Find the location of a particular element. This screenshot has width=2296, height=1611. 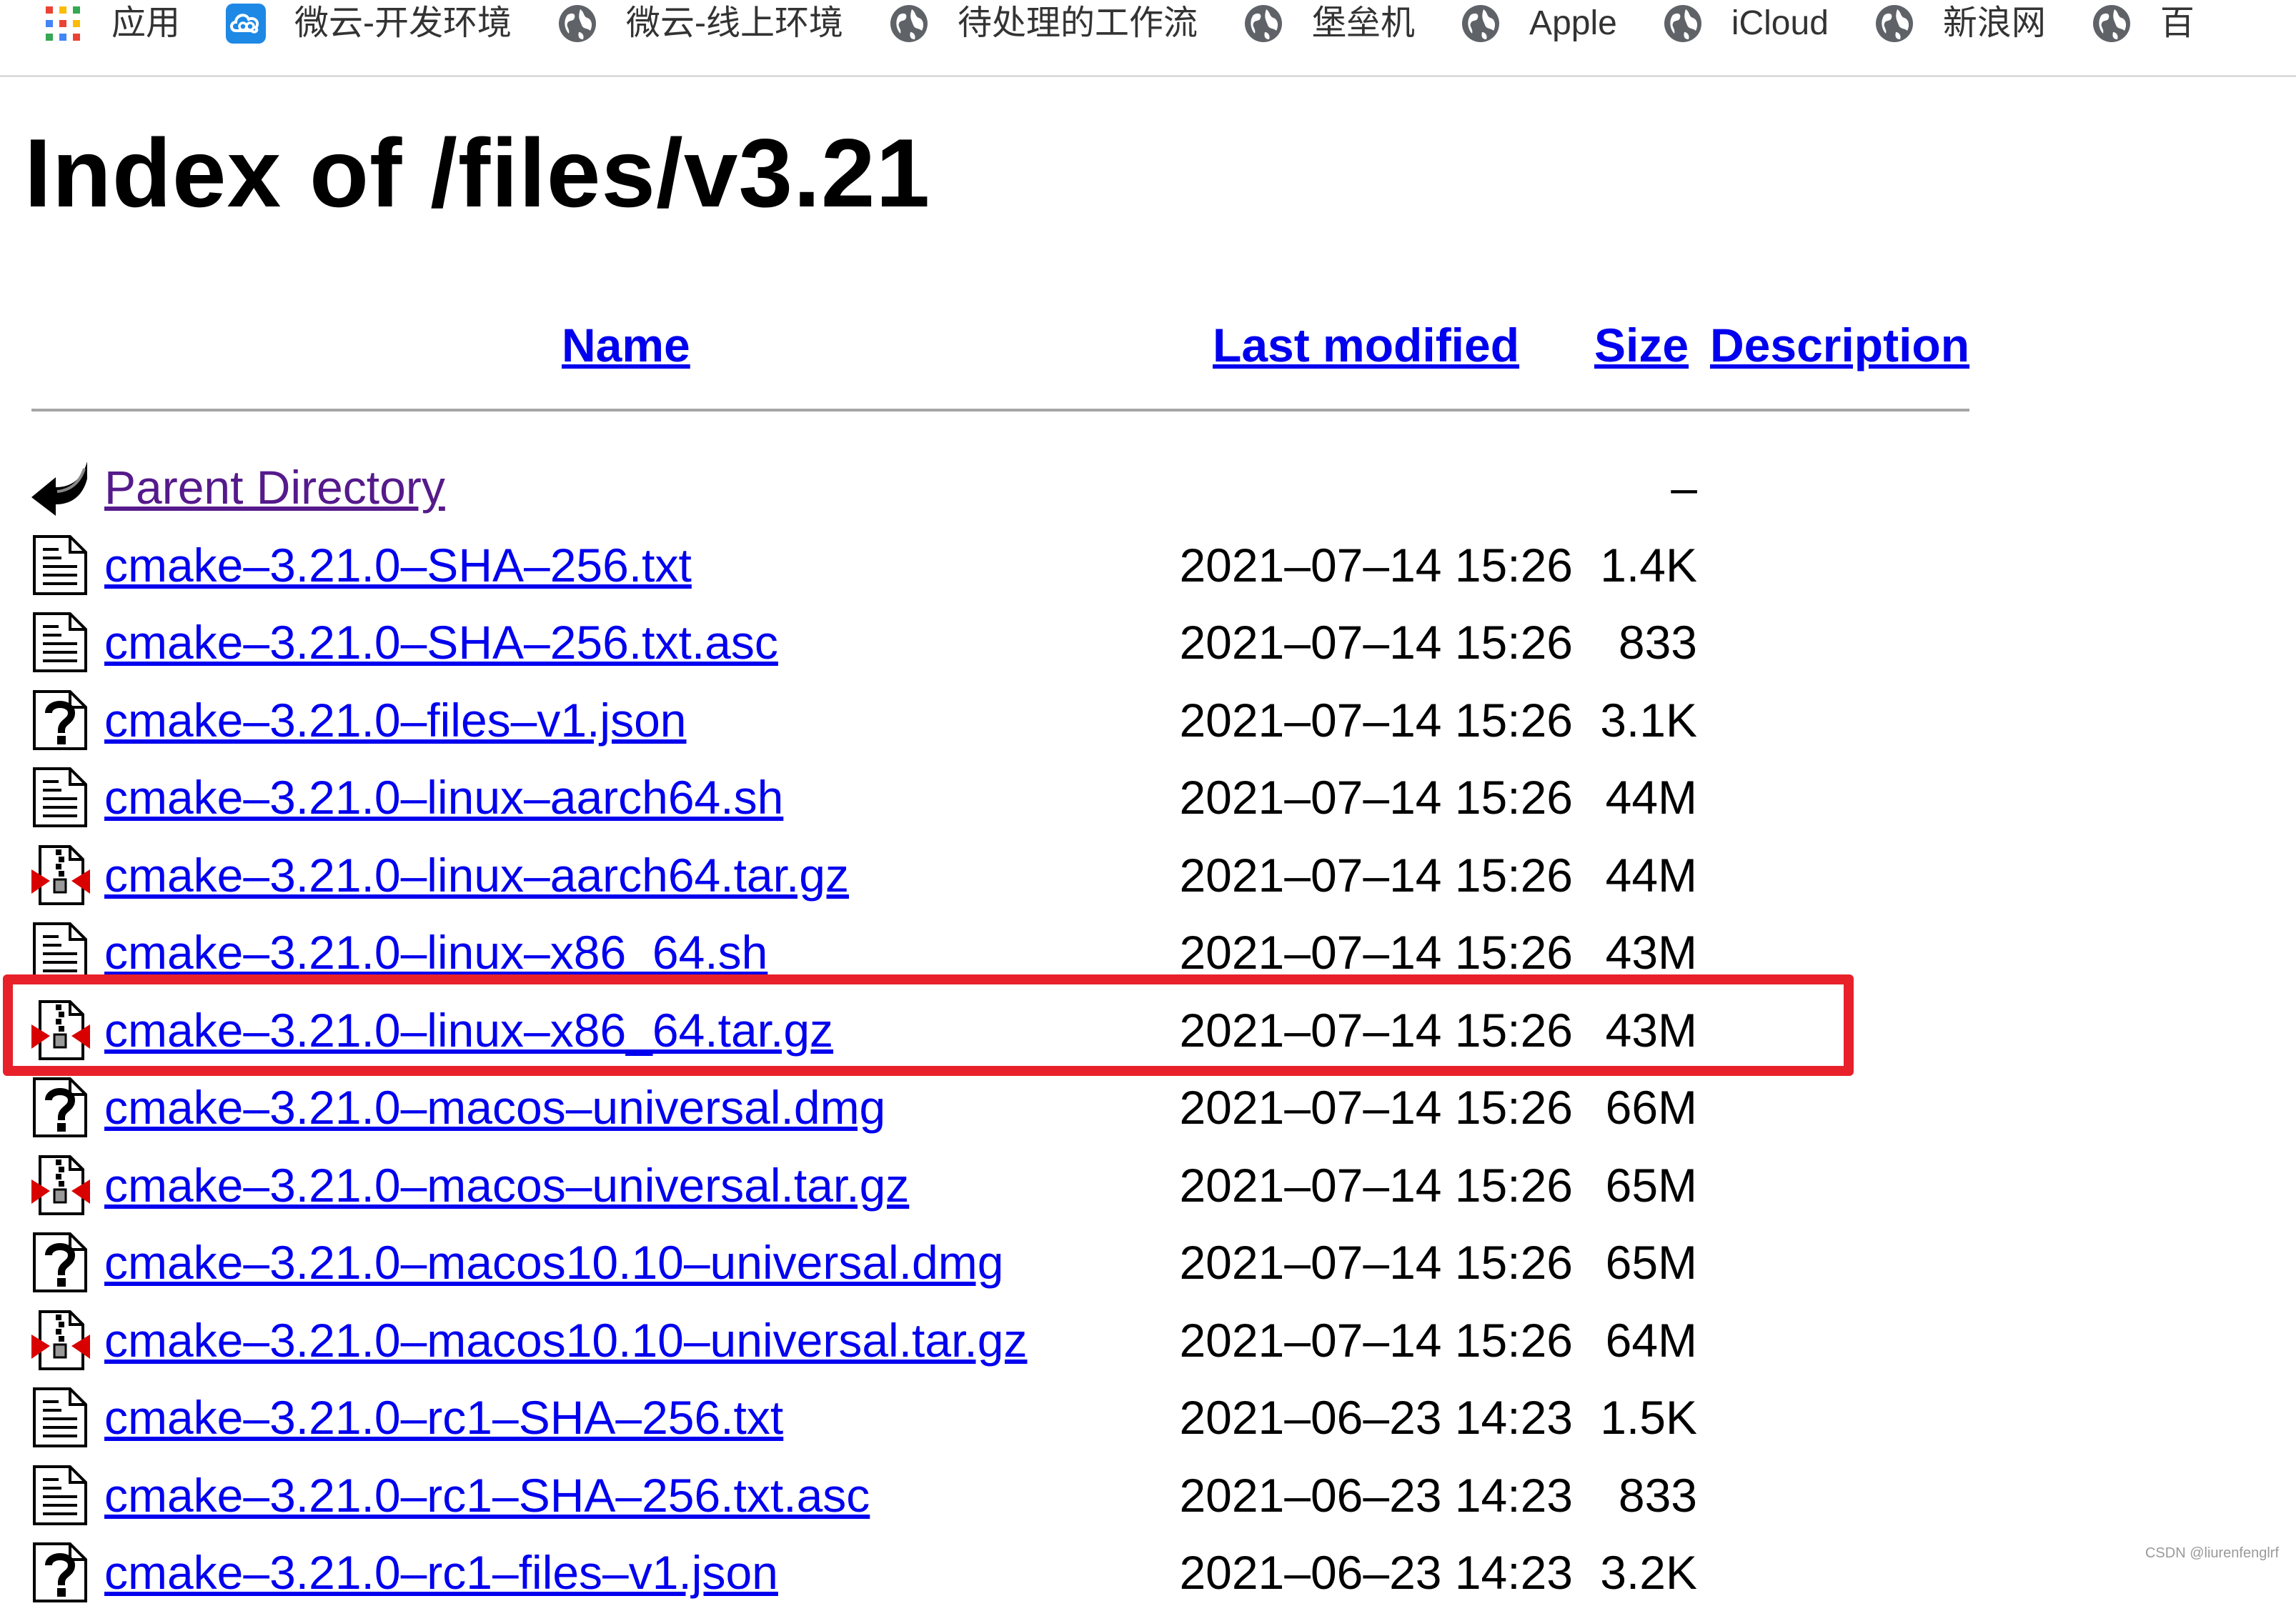

bookmark-label: 待处理的工作流 is located at coordinates (1078, 23).